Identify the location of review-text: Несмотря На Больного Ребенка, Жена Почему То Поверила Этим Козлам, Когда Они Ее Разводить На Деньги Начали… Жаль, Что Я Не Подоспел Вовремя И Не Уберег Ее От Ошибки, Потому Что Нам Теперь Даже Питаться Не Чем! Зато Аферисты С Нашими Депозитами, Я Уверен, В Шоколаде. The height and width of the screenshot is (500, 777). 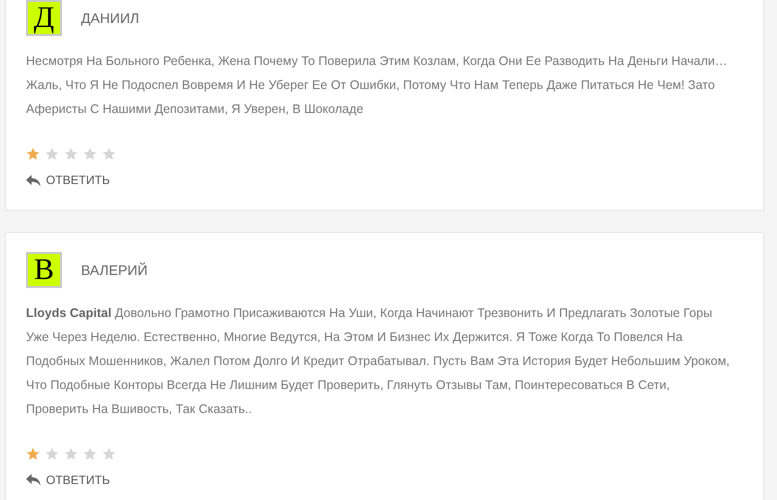
(377, 85).